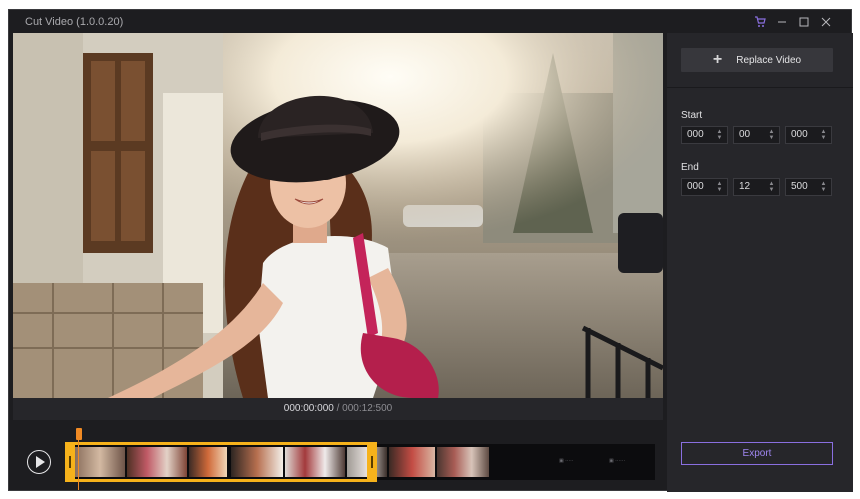 The image size is (860, 499). What do you see at coordinates (760, 22) in the screenshot?
I see `cart-icon` at bounding box center [760, 22].